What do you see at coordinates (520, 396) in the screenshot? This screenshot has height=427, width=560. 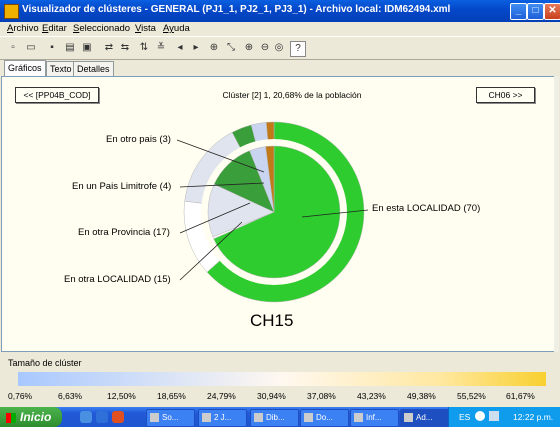 I see `legend-tick: 61,67%` at bounding box center [520, 396].